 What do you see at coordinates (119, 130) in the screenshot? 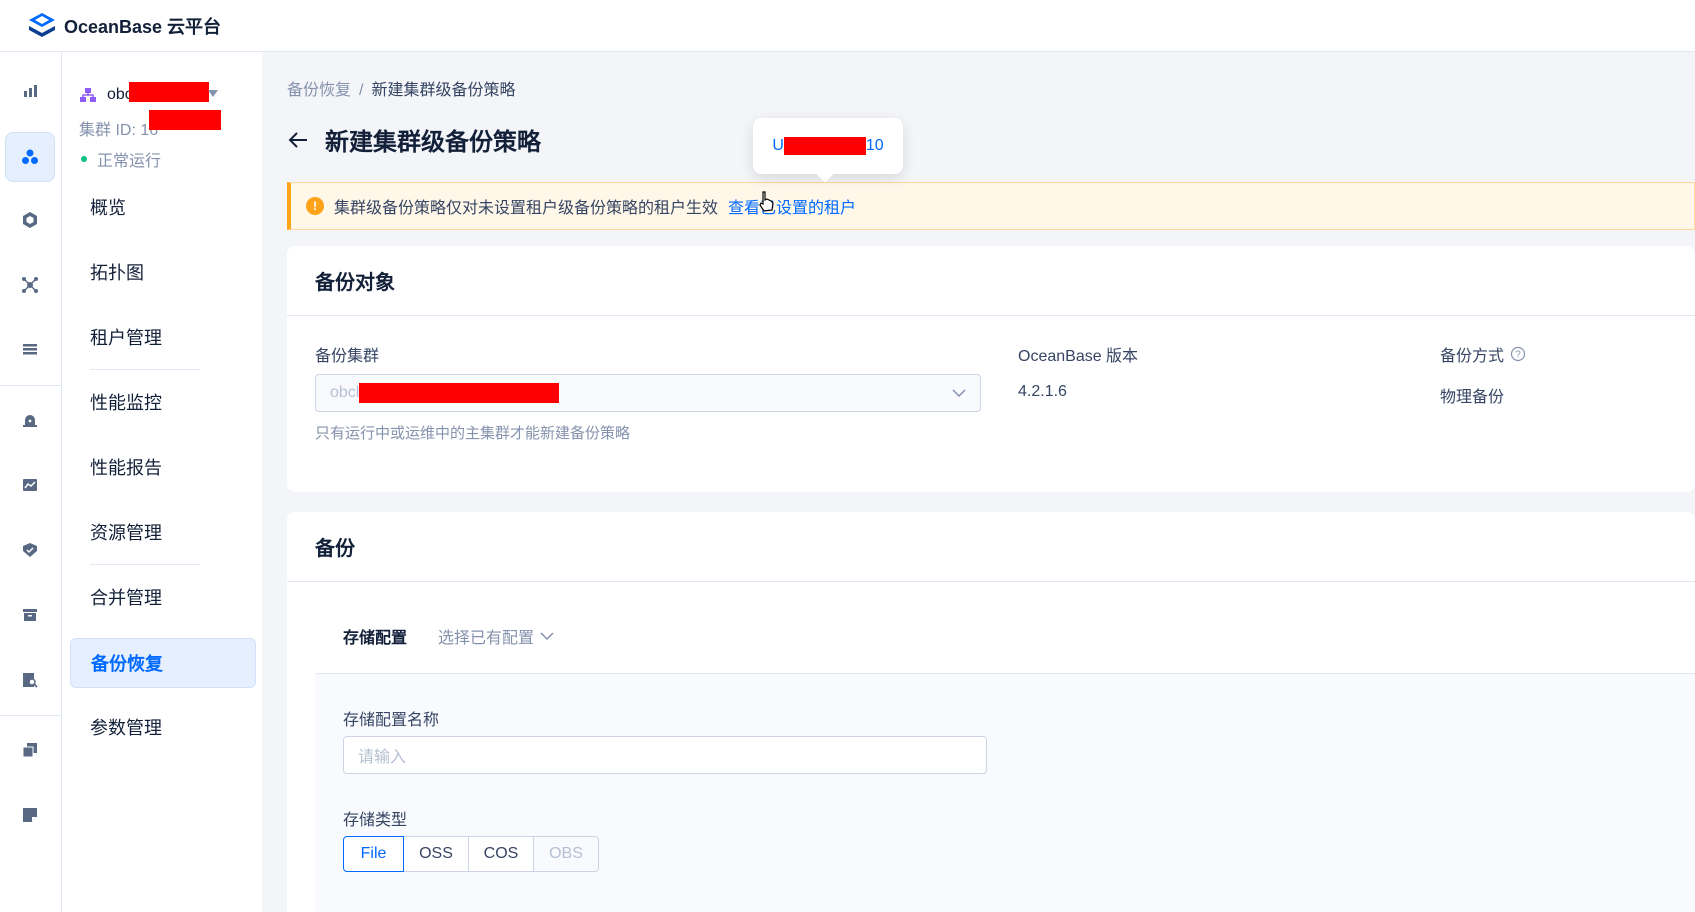
I see `cluster-id: 集群 ID: 16` at bounding box center [119, 130].